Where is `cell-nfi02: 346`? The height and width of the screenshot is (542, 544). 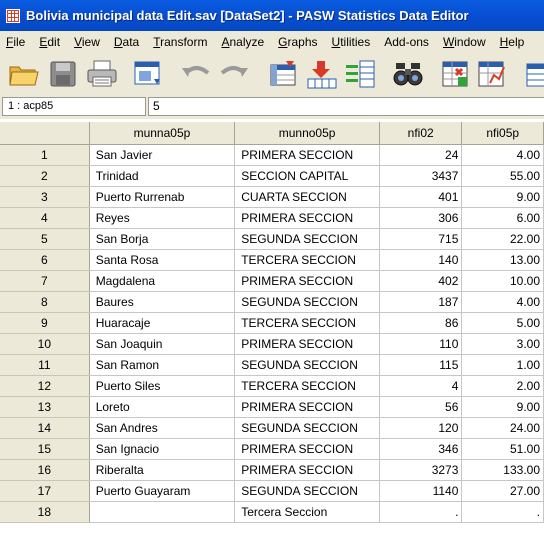 cell-nfi02: 346 is located at coordinates (421, 449).